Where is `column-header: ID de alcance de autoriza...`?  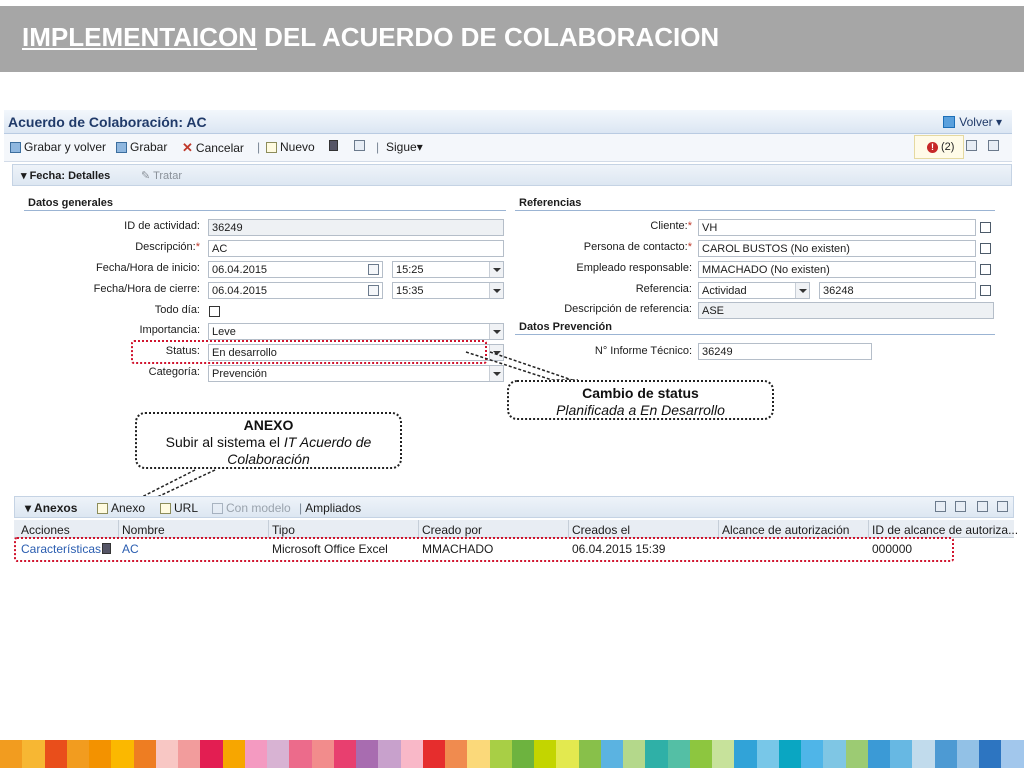 column-header: ID de alcance de autoriza... is located at coordinates (945, 530).